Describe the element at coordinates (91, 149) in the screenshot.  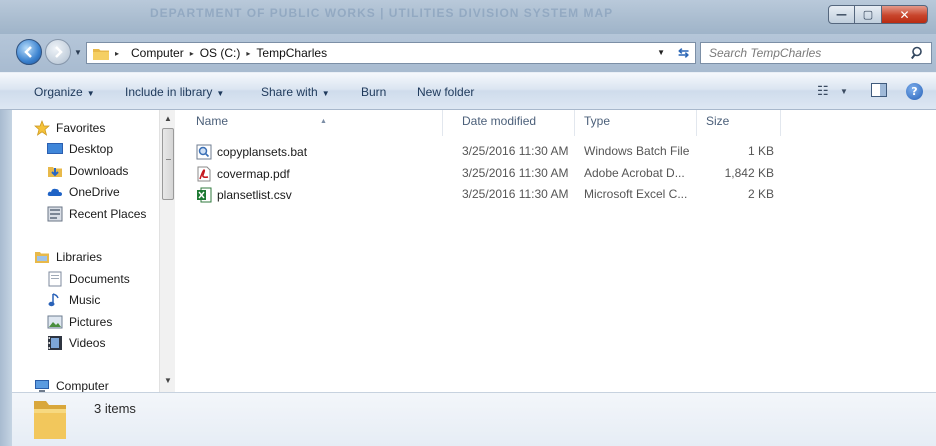
I see `nav-item-label: Desktop` at that location.